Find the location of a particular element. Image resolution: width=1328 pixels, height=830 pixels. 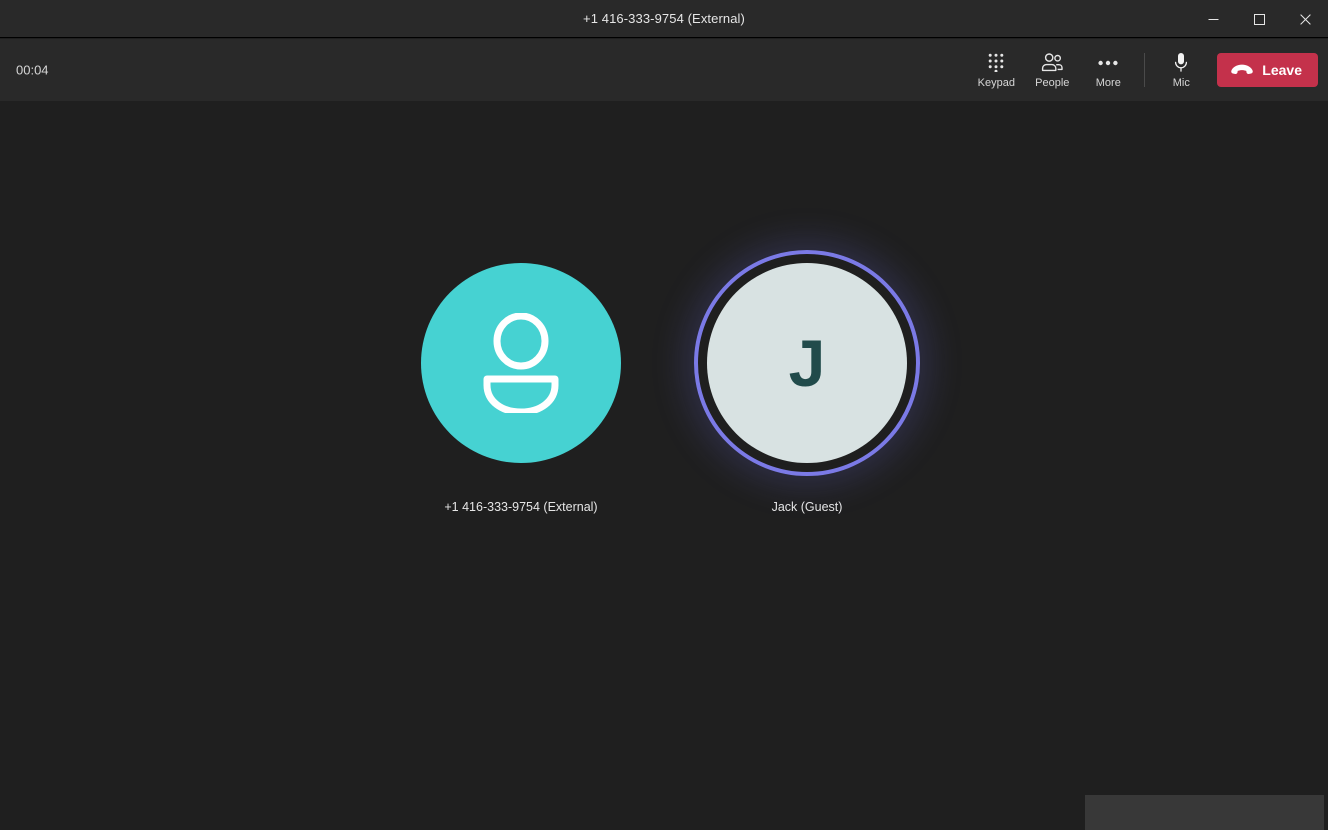

title-bar: +1 416-333-9754 (External) is located at coordinates (664, 19).